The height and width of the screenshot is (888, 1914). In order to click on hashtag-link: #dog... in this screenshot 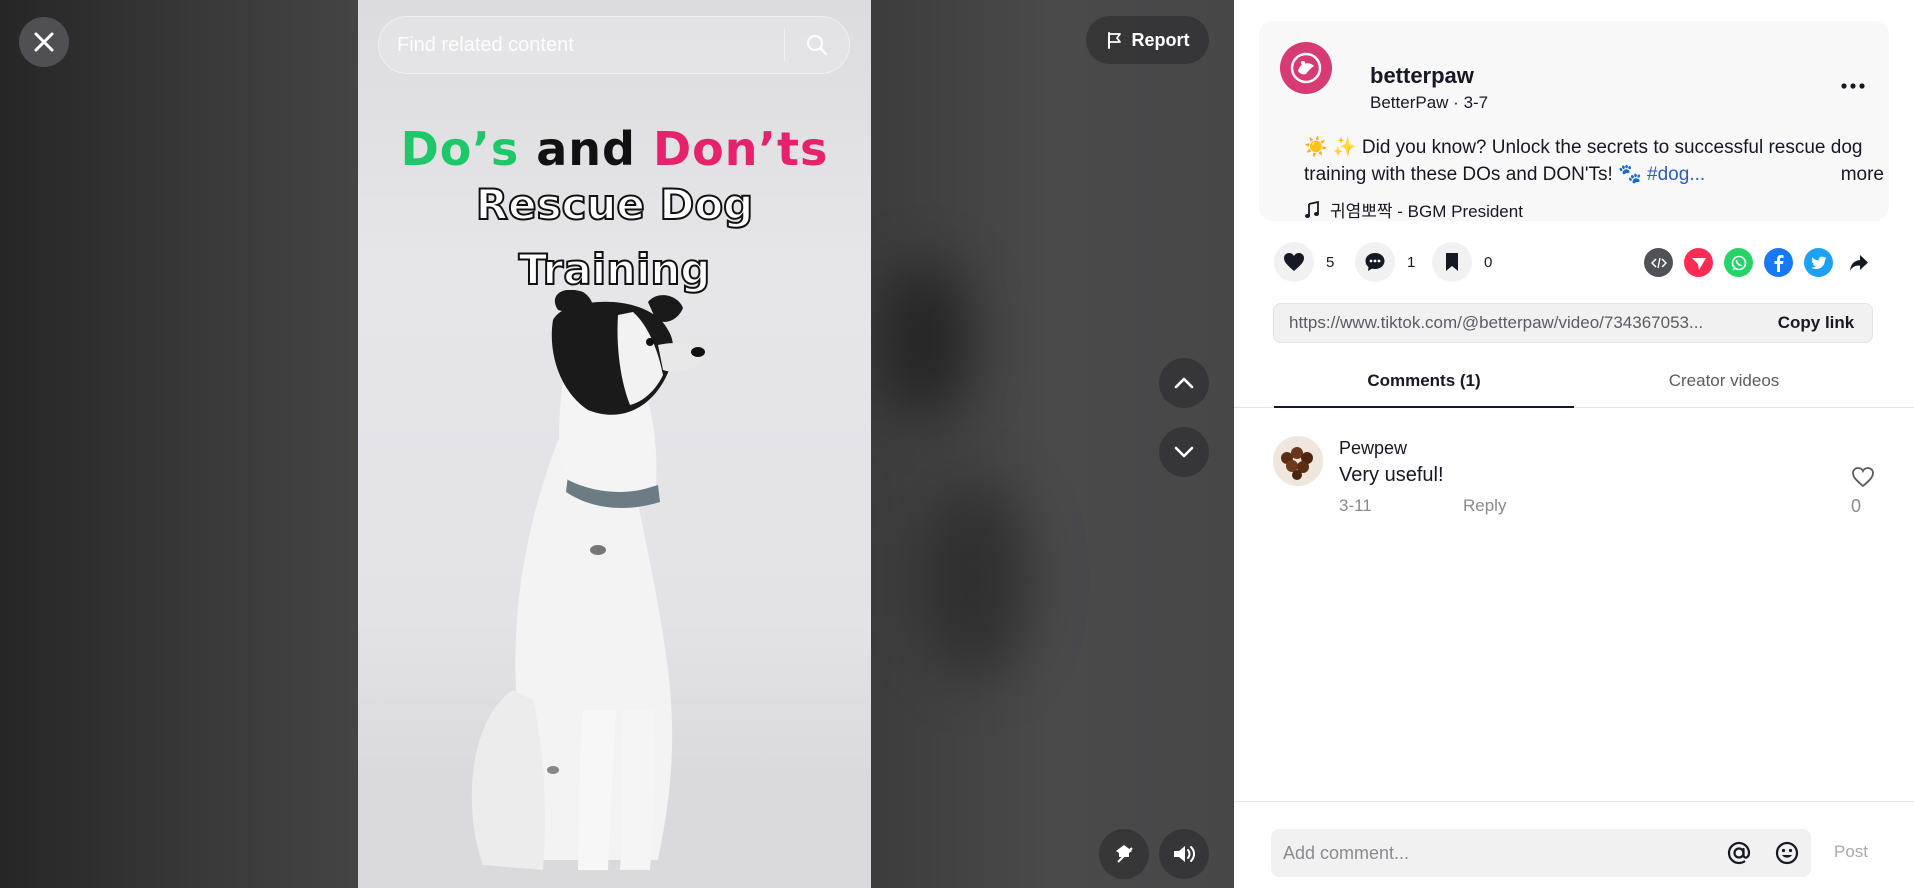, I will do `click(1676, 174)`.